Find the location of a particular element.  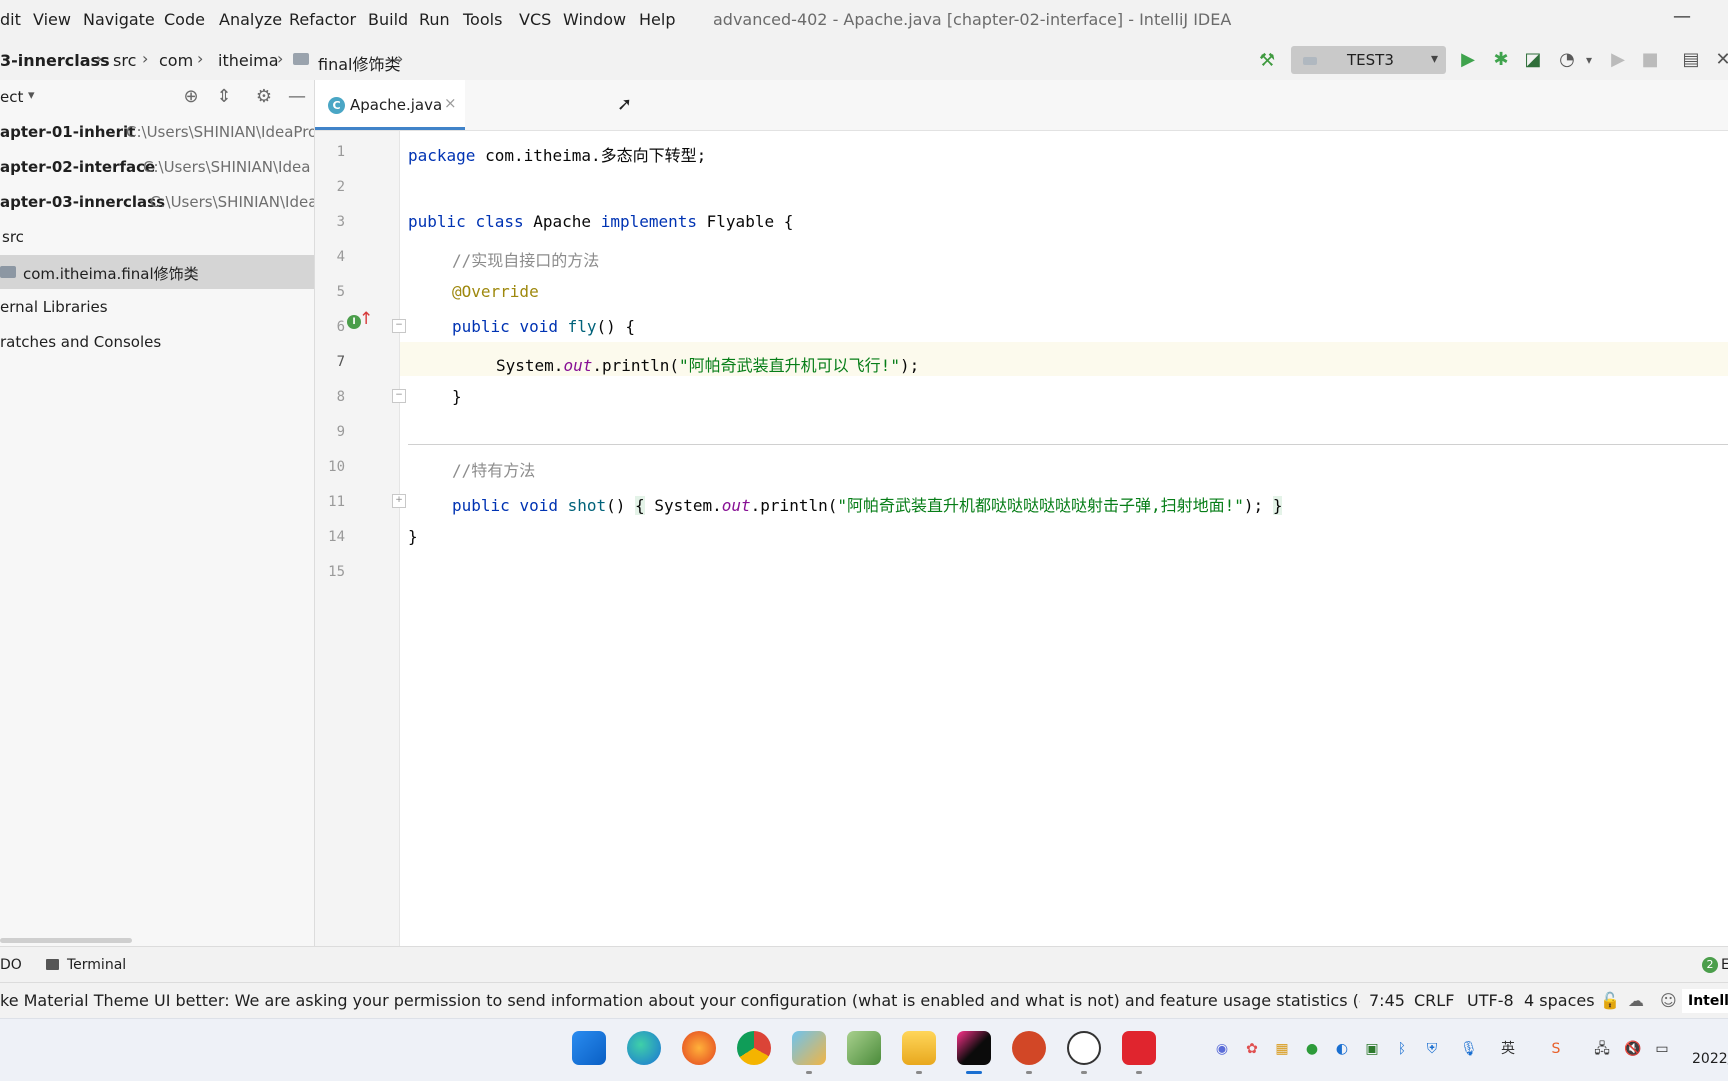

breadcrumb-src: src is located at coordinates (124, 60).